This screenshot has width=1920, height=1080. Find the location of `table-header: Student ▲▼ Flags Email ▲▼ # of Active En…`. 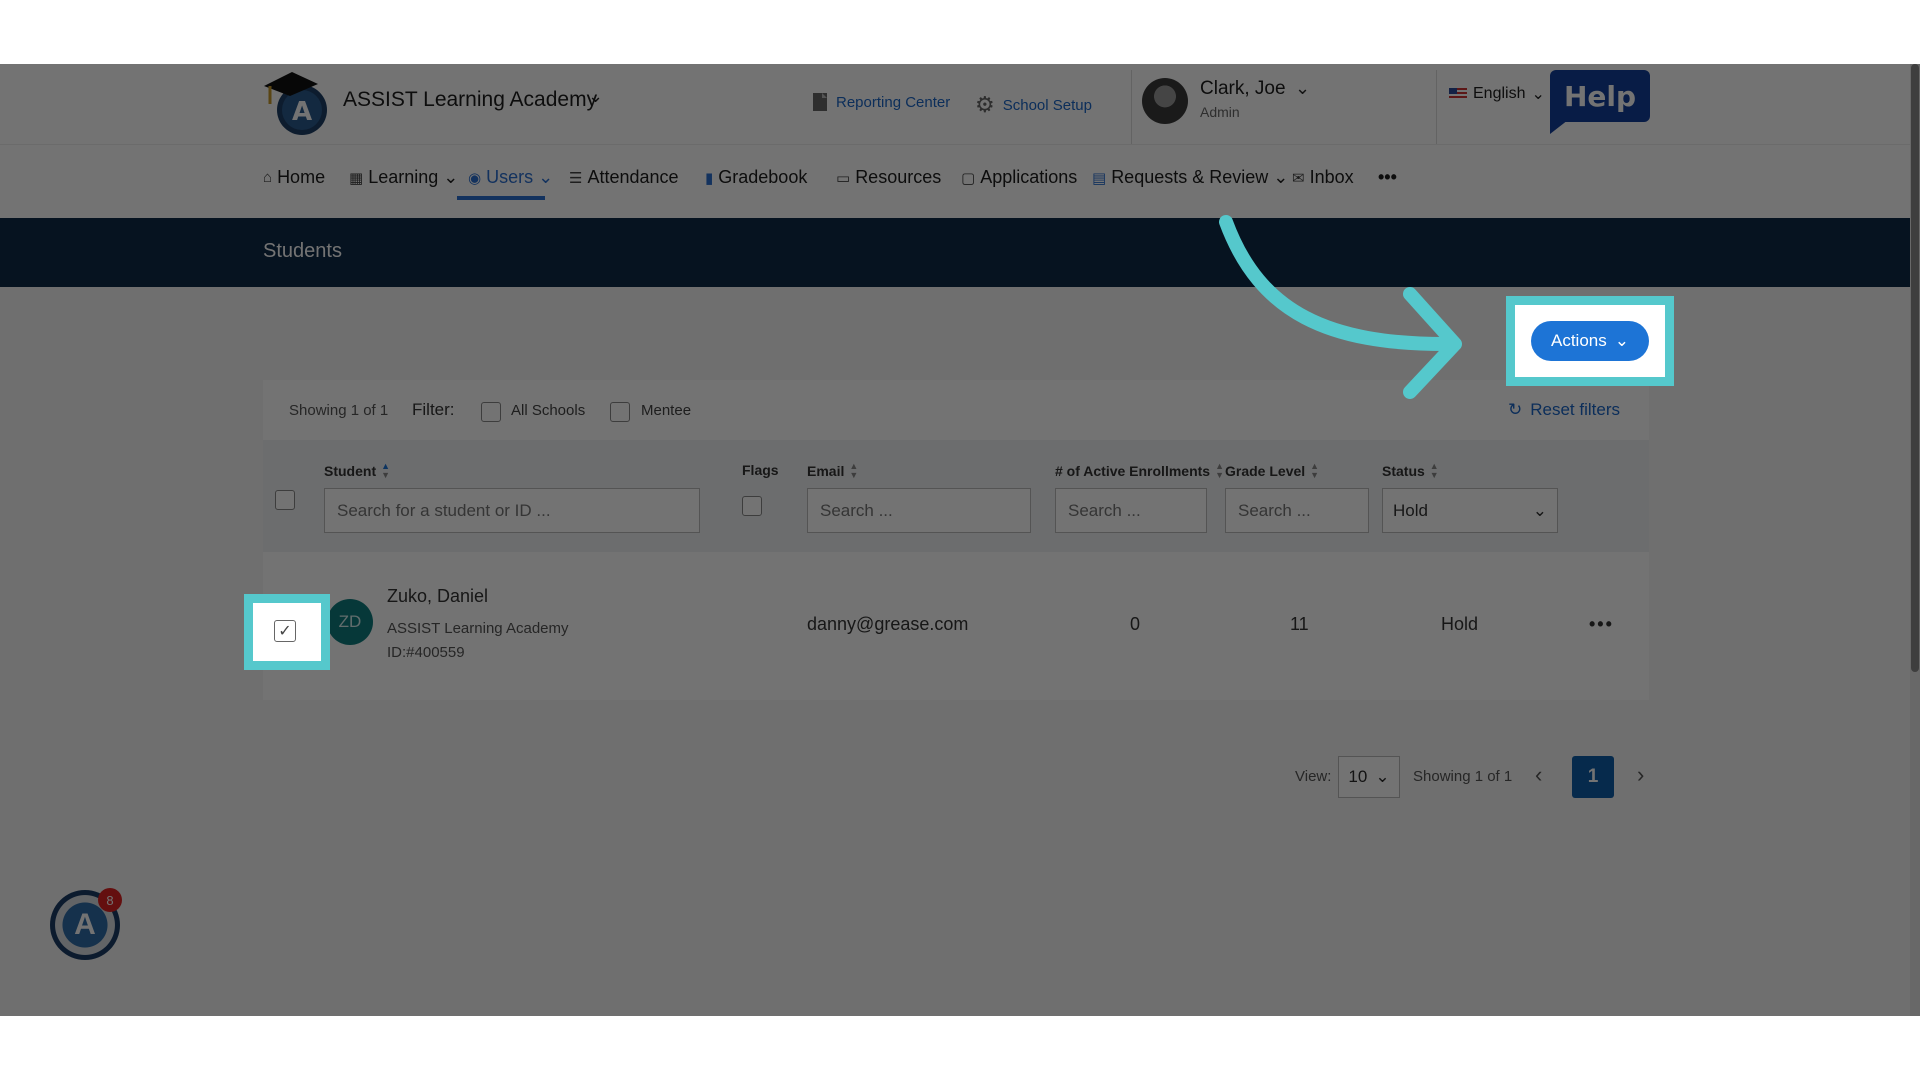

table-header: Student ▲▼ Flags Email ▲▼ # of Active En… is located at coordinates (956, 496).